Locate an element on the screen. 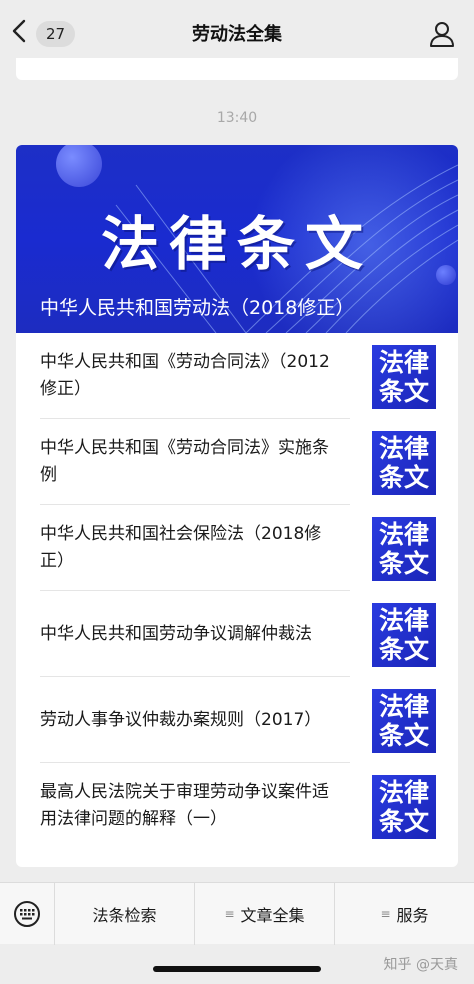  banner-headline: 法律条文 is located at coordinates (236, 244).